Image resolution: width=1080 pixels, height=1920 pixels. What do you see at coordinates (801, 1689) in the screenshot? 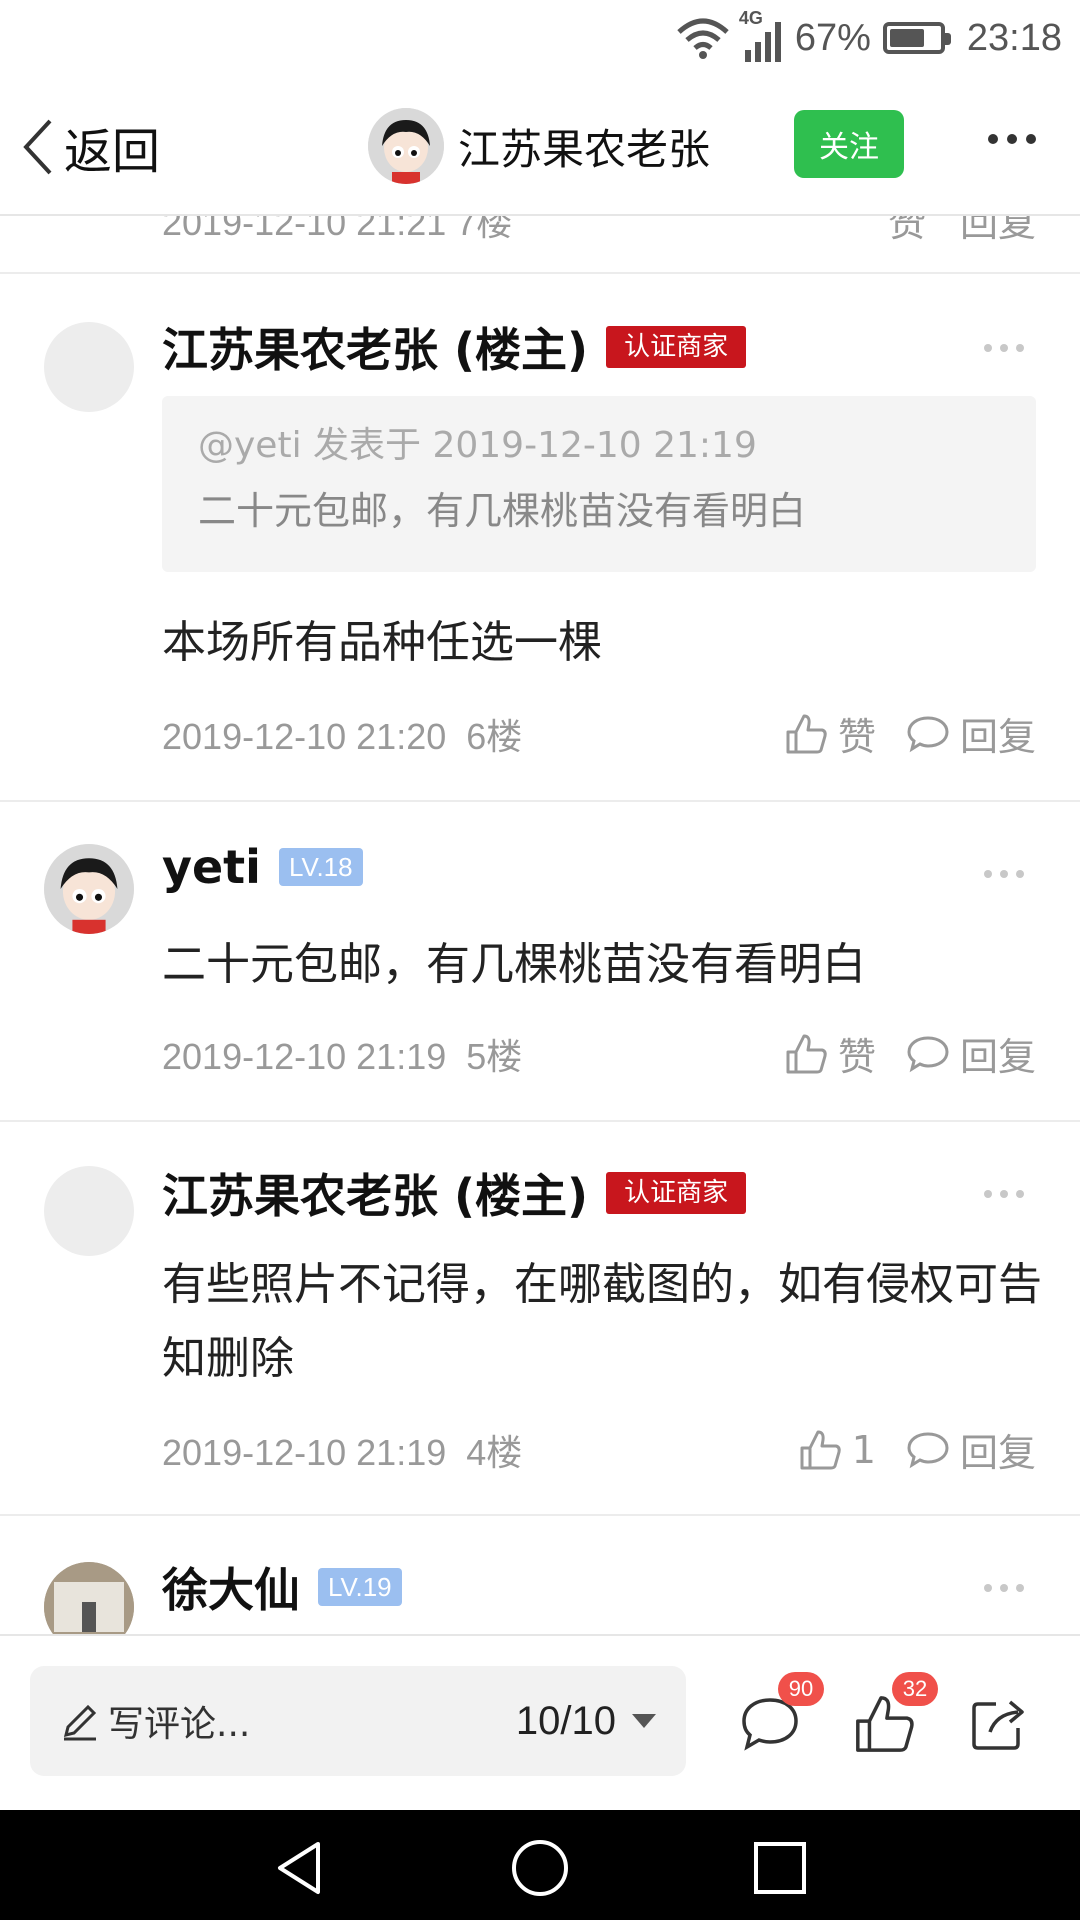
I see `comment-count-badge: 90` at bounding box center [801, 1689].